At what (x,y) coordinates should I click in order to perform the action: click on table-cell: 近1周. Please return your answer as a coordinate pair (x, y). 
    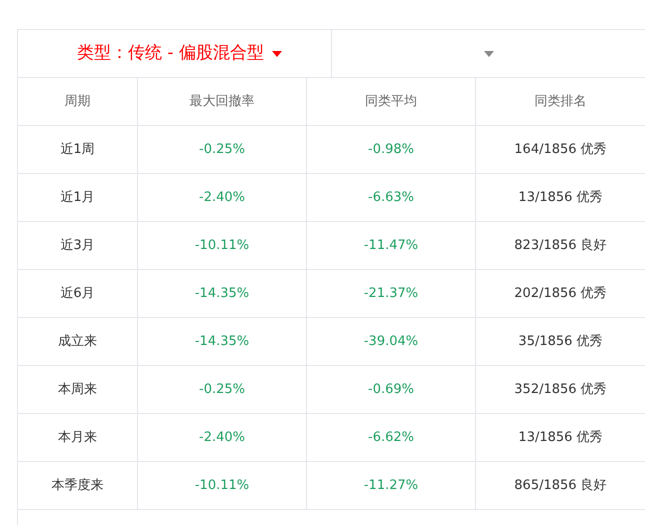
    Looking at the image, I should click on (78, 149).